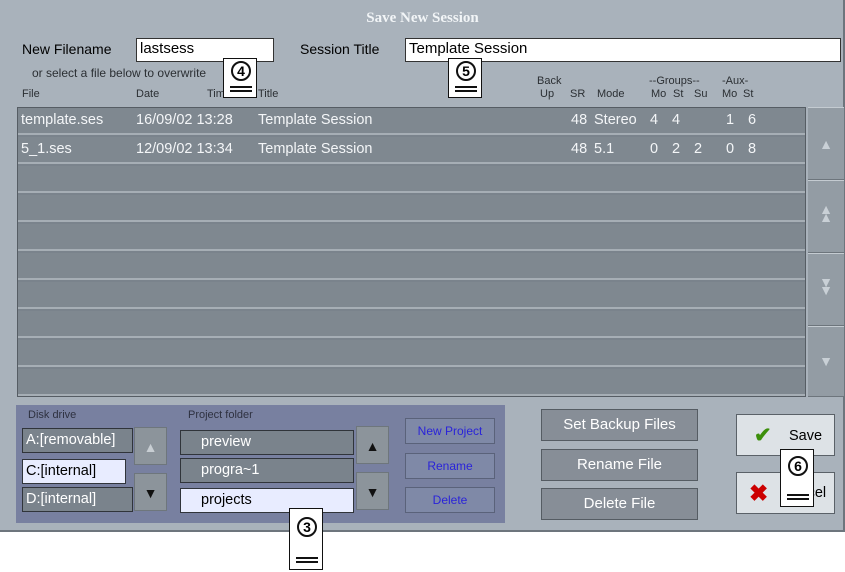  Describe the element at coordinates (46, 149) in the screenshot. I see `file-name: 5_1.ses` at that location.